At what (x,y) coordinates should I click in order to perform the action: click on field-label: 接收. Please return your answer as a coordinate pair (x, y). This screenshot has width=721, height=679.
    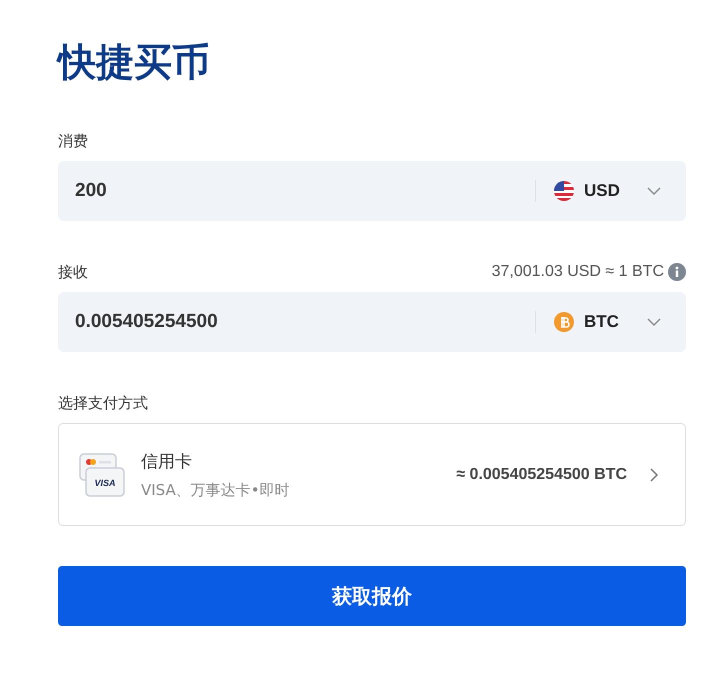
    Looking at the image, I should click on (73, 272).